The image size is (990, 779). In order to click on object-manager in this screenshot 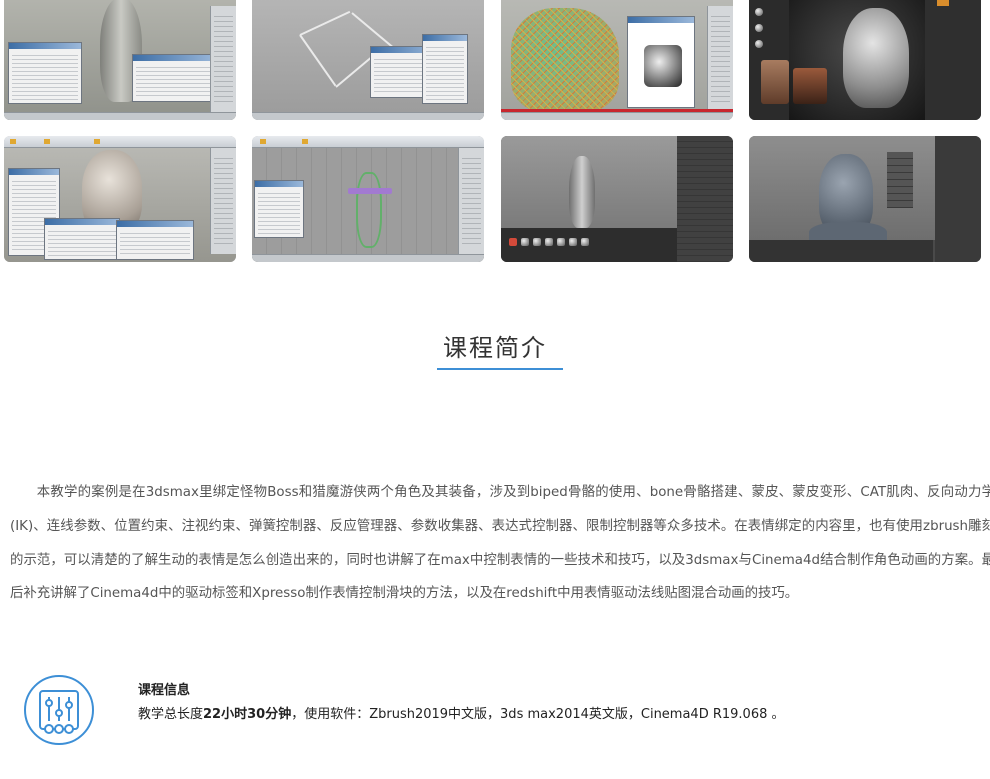, I will do `click(705, 199)`.